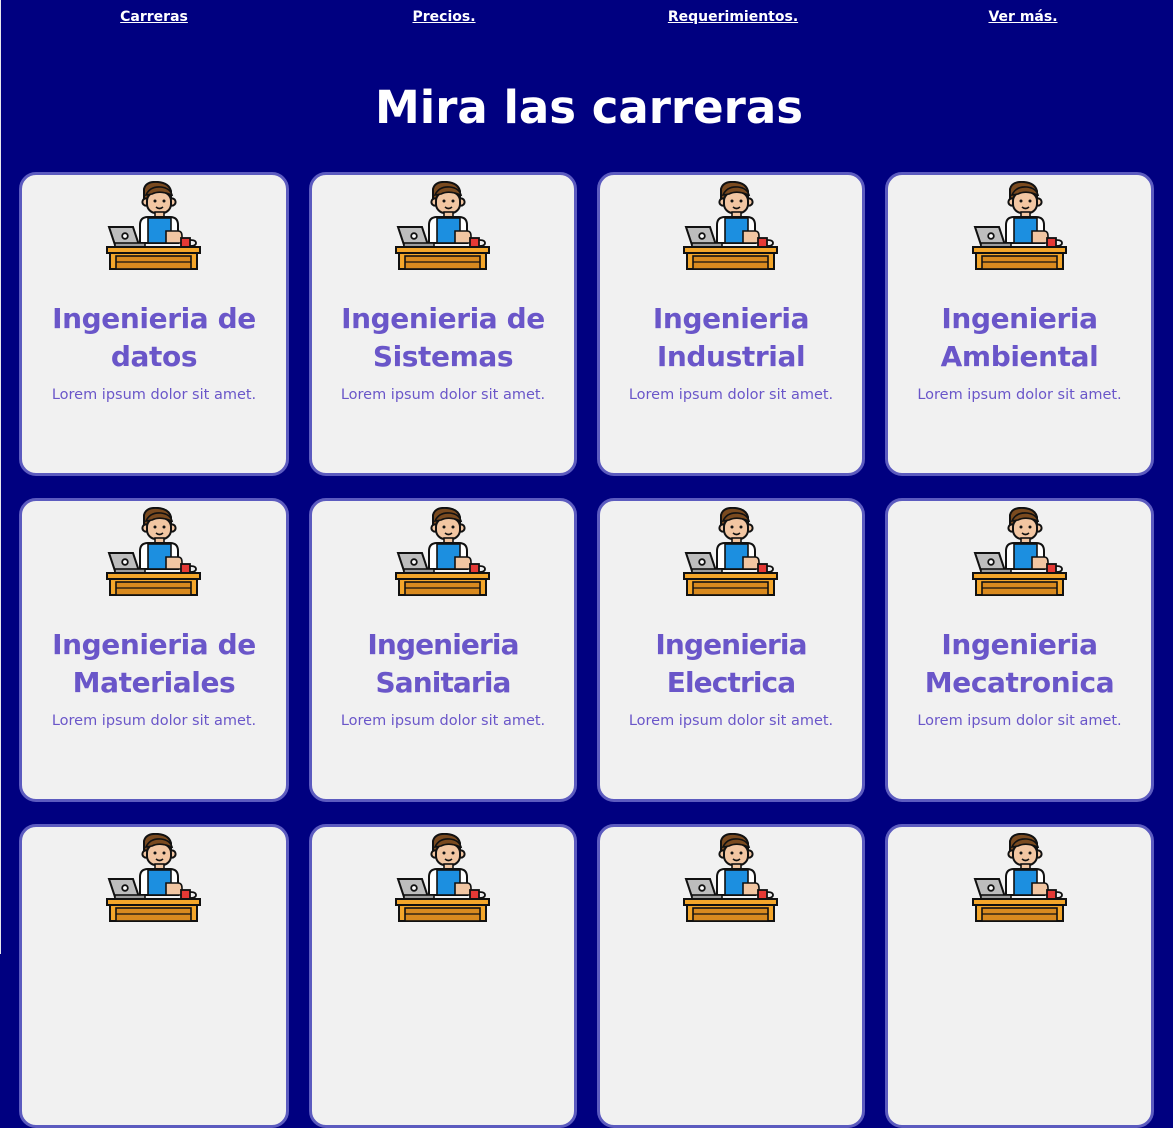  What do you see at coordinates (154, 17) in the screenshot?
I see `nav-link-carreras: Carreras` at bounding box center [154, 17].